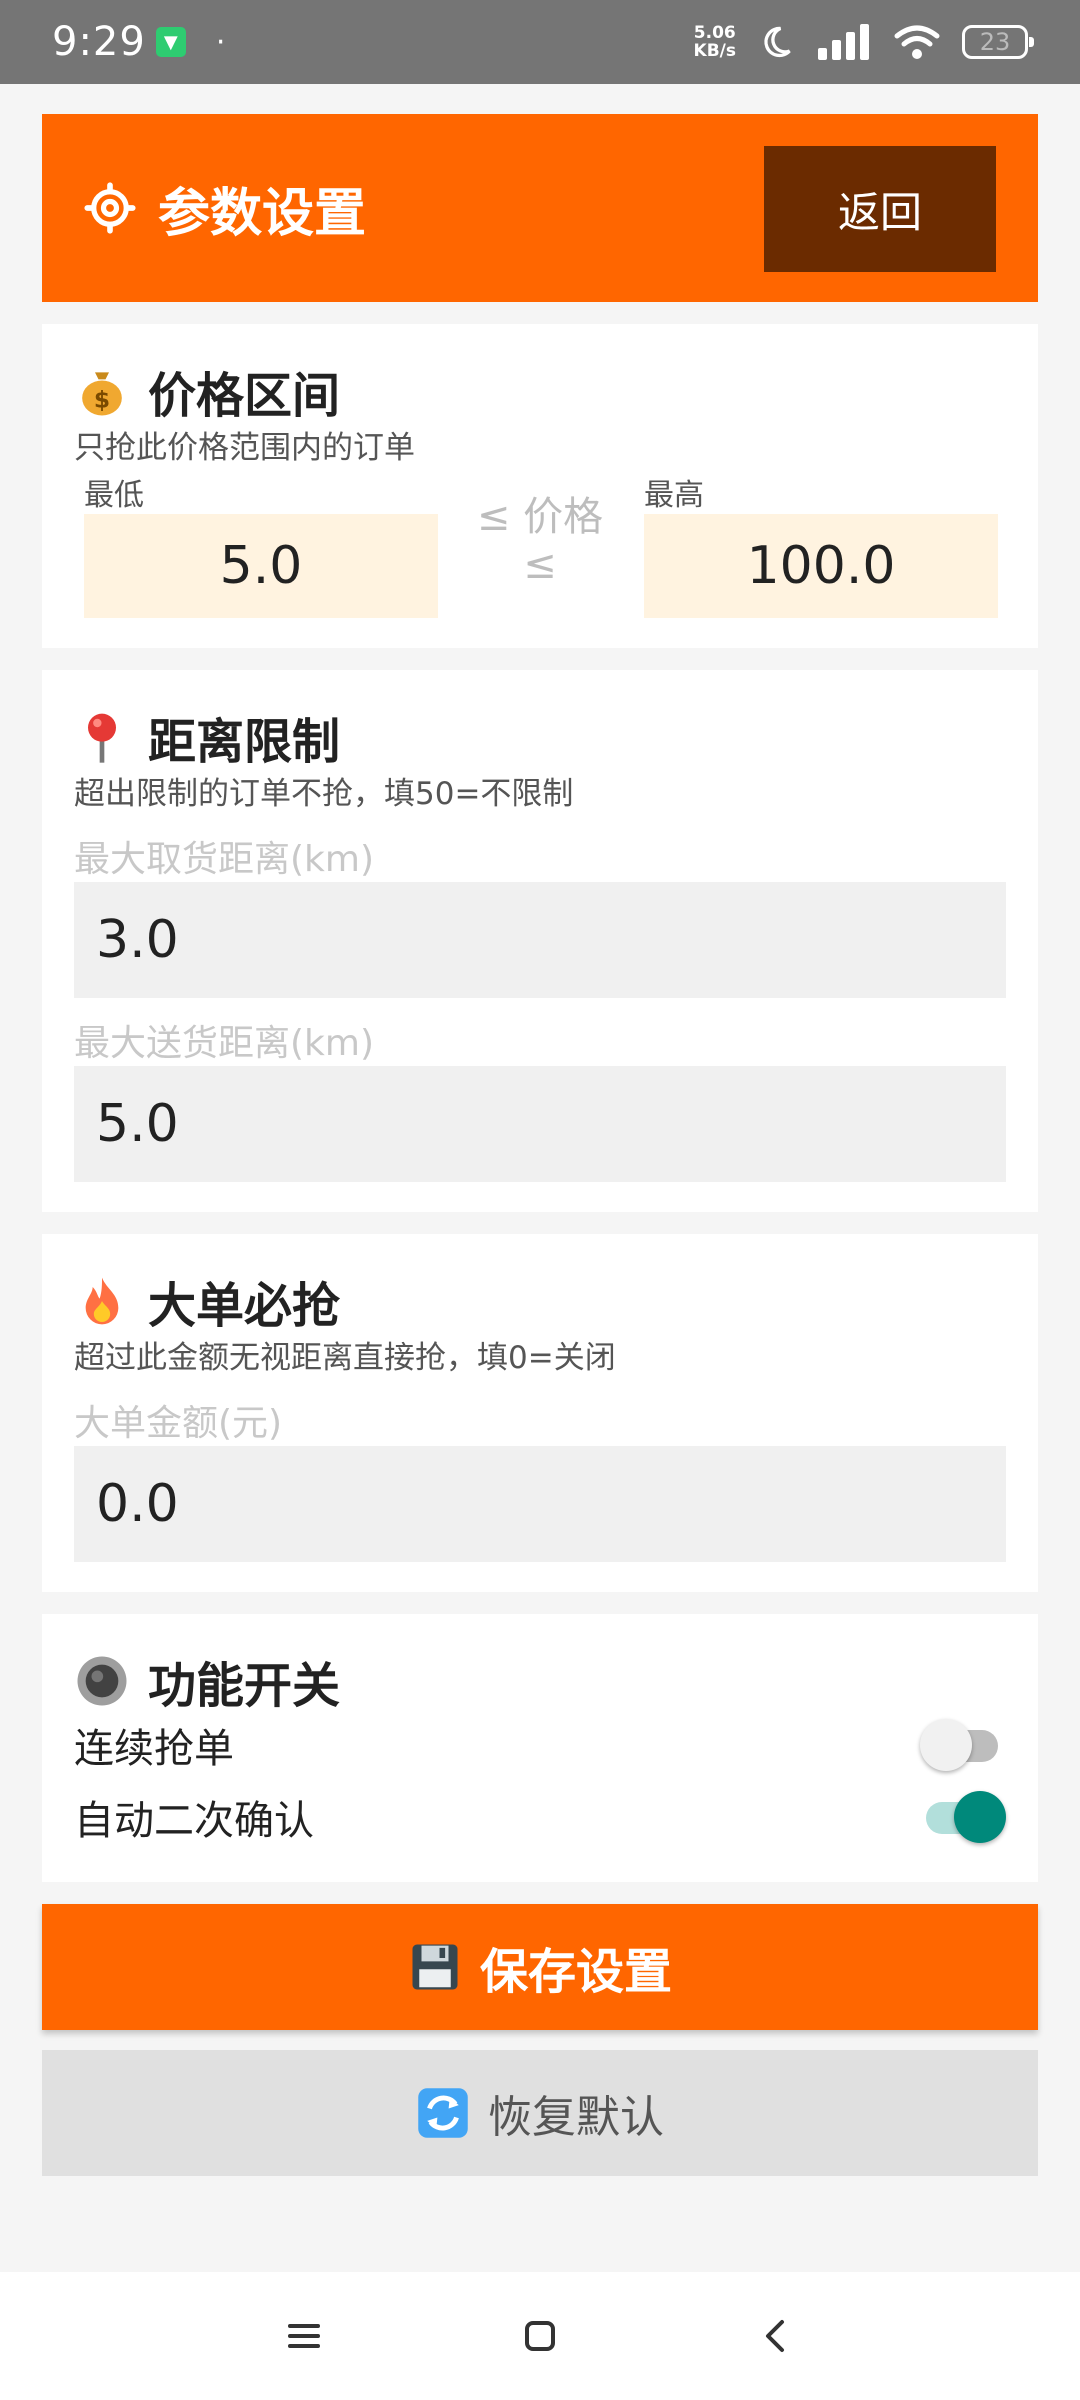  Describe the element at coordinates (843, 42) in the screenshot. I see `signal-icon` at that location.